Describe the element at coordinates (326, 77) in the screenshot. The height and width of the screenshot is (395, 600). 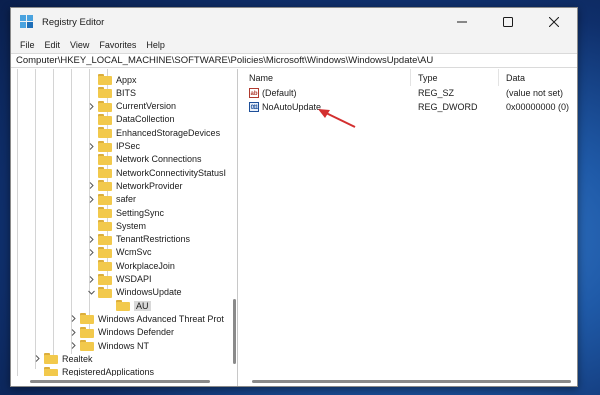
I see `column-header-name: Name` at that location.